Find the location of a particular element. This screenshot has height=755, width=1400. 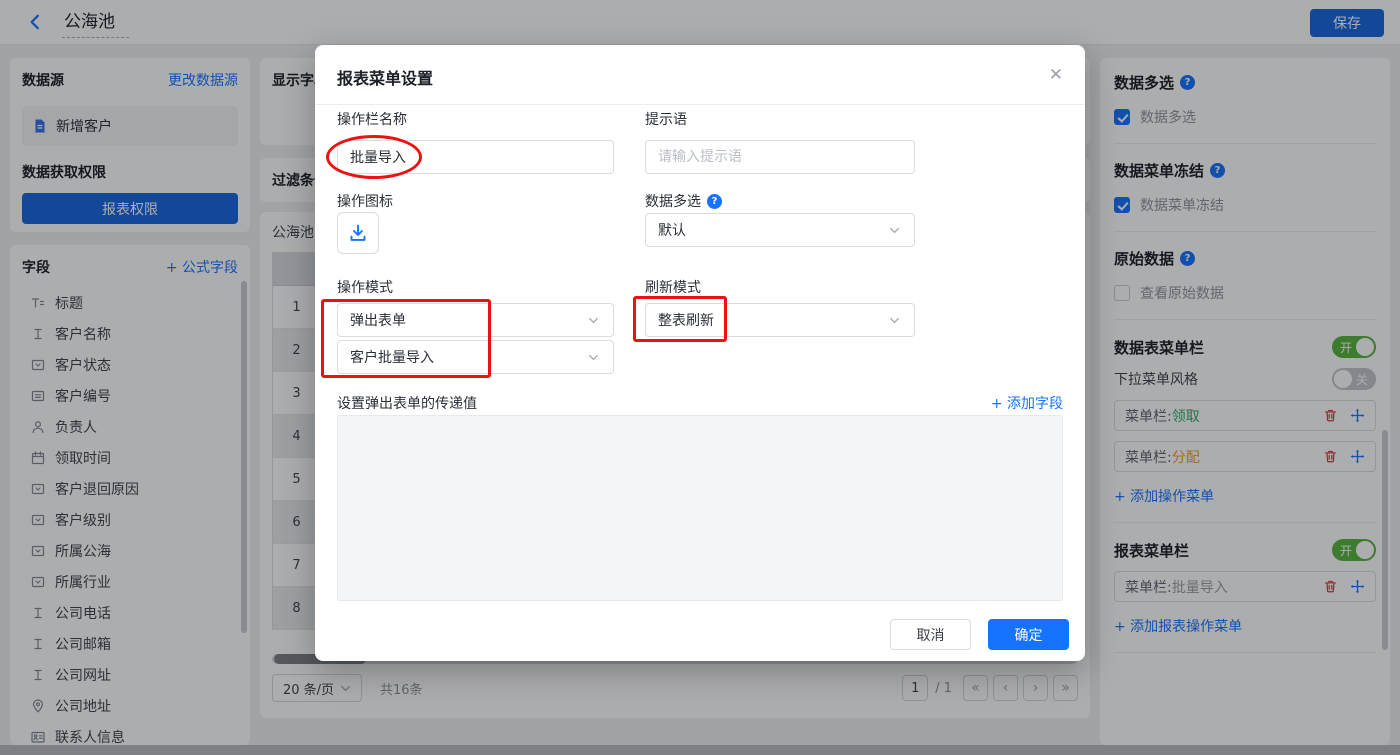

close-icon: ✕ is located at coordinates (1056, 75).